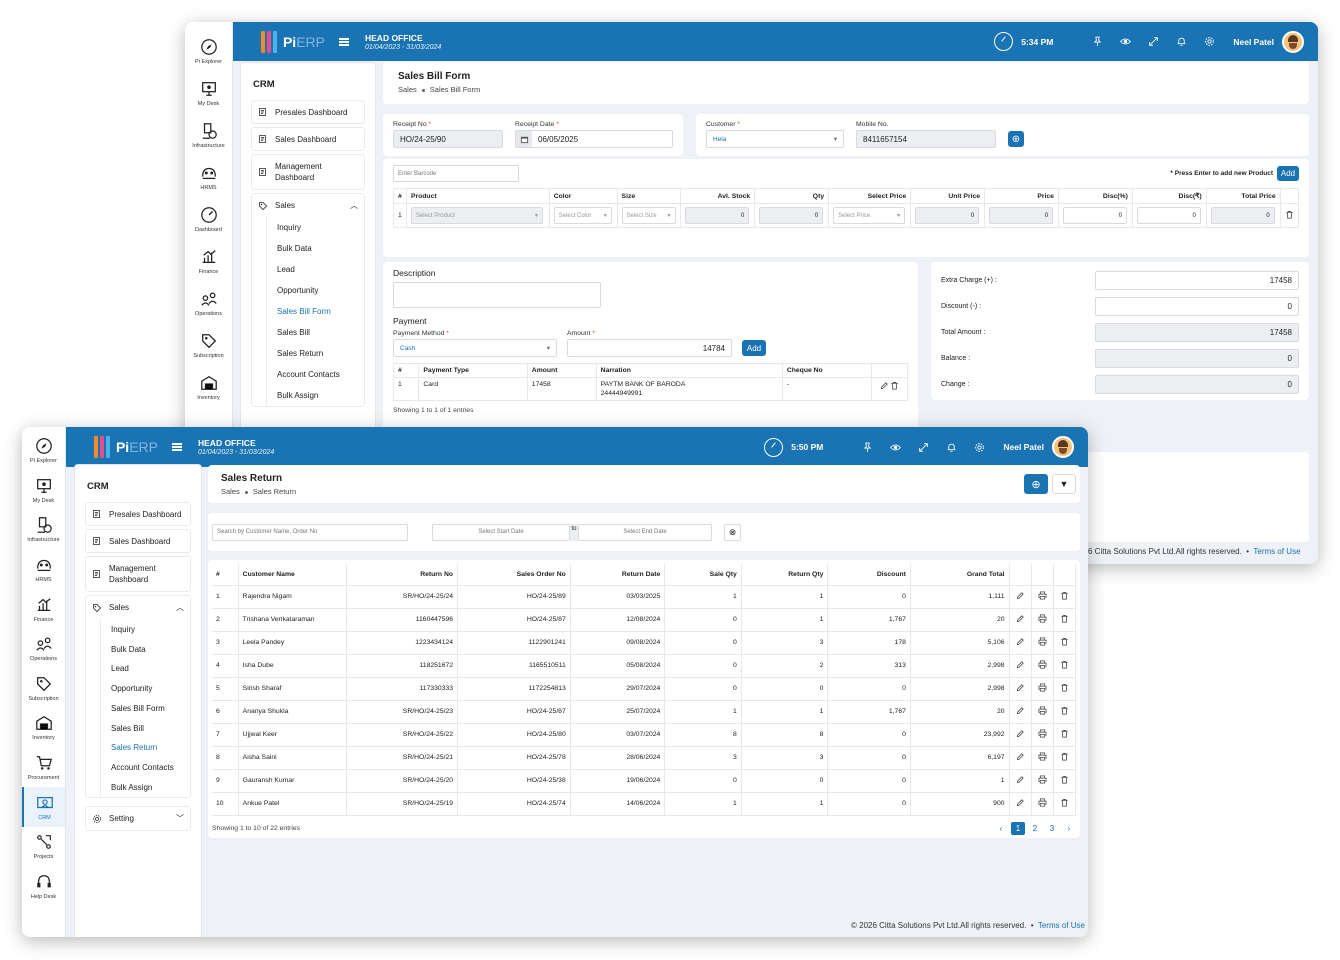 Image resolution: width=1340 pixels, height=960 pixels. Describe the element at coordinates (145, 689) in the screenshot. I see `sidebar-item-opportunity: Opportunity` at that location.